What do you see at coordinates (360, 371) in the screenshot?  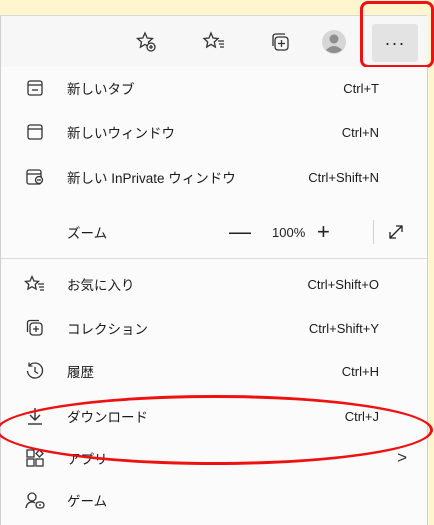 I see `menu-item-shortcut: Ctrl+H` at bounding box center [360, 371].